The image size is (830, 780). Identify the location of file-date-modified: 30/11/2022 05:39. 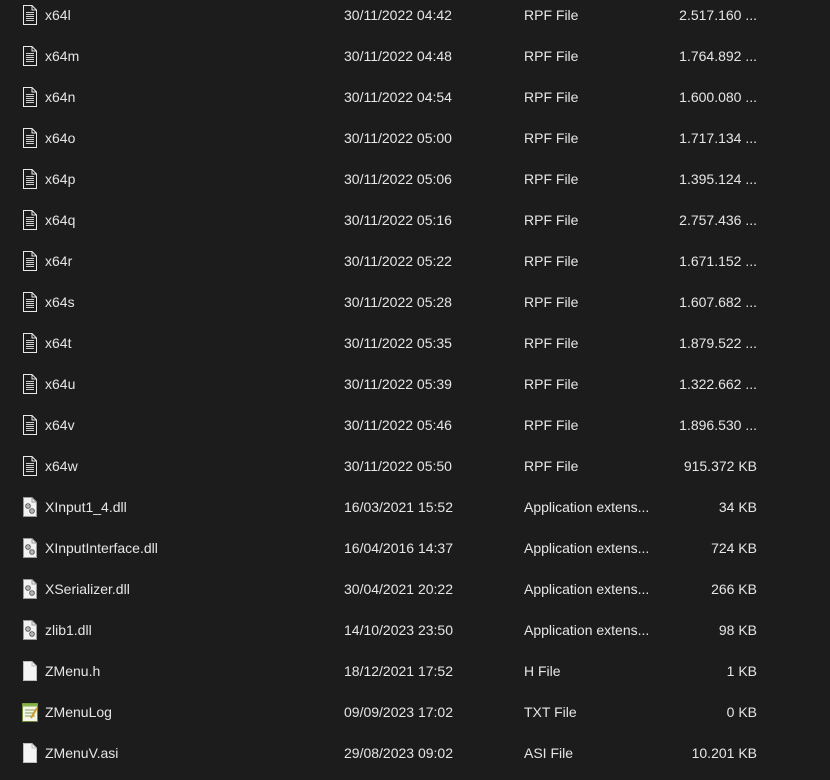
(398, 384).